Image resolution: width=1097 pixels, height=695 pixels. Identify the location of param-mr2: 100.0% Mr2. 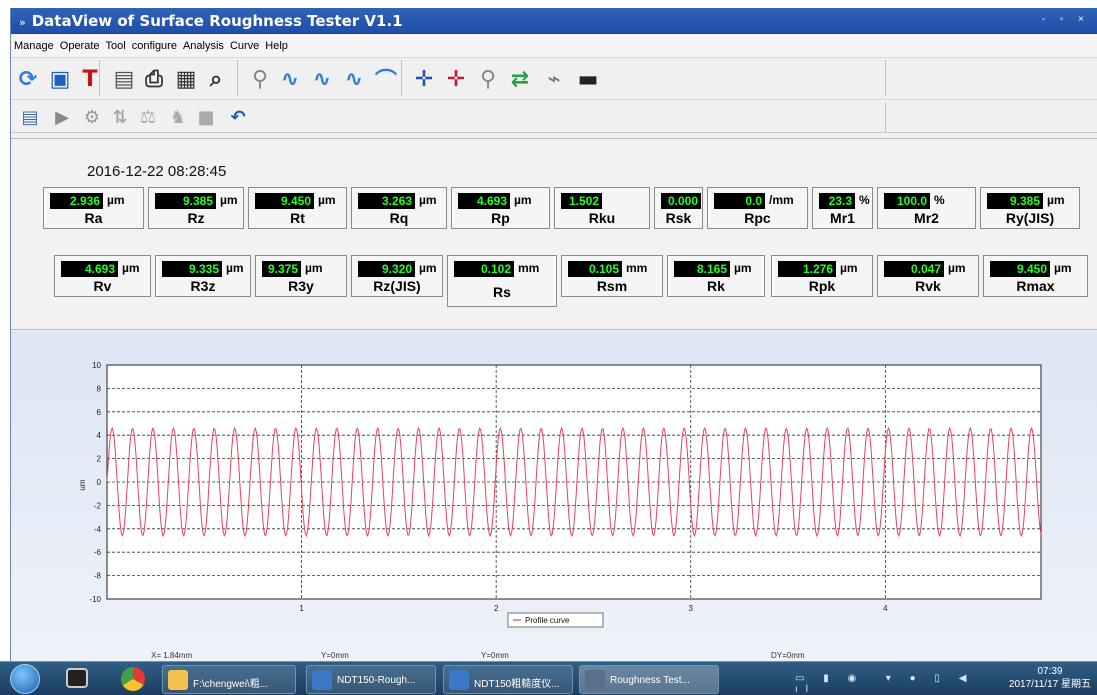
(926, 208).